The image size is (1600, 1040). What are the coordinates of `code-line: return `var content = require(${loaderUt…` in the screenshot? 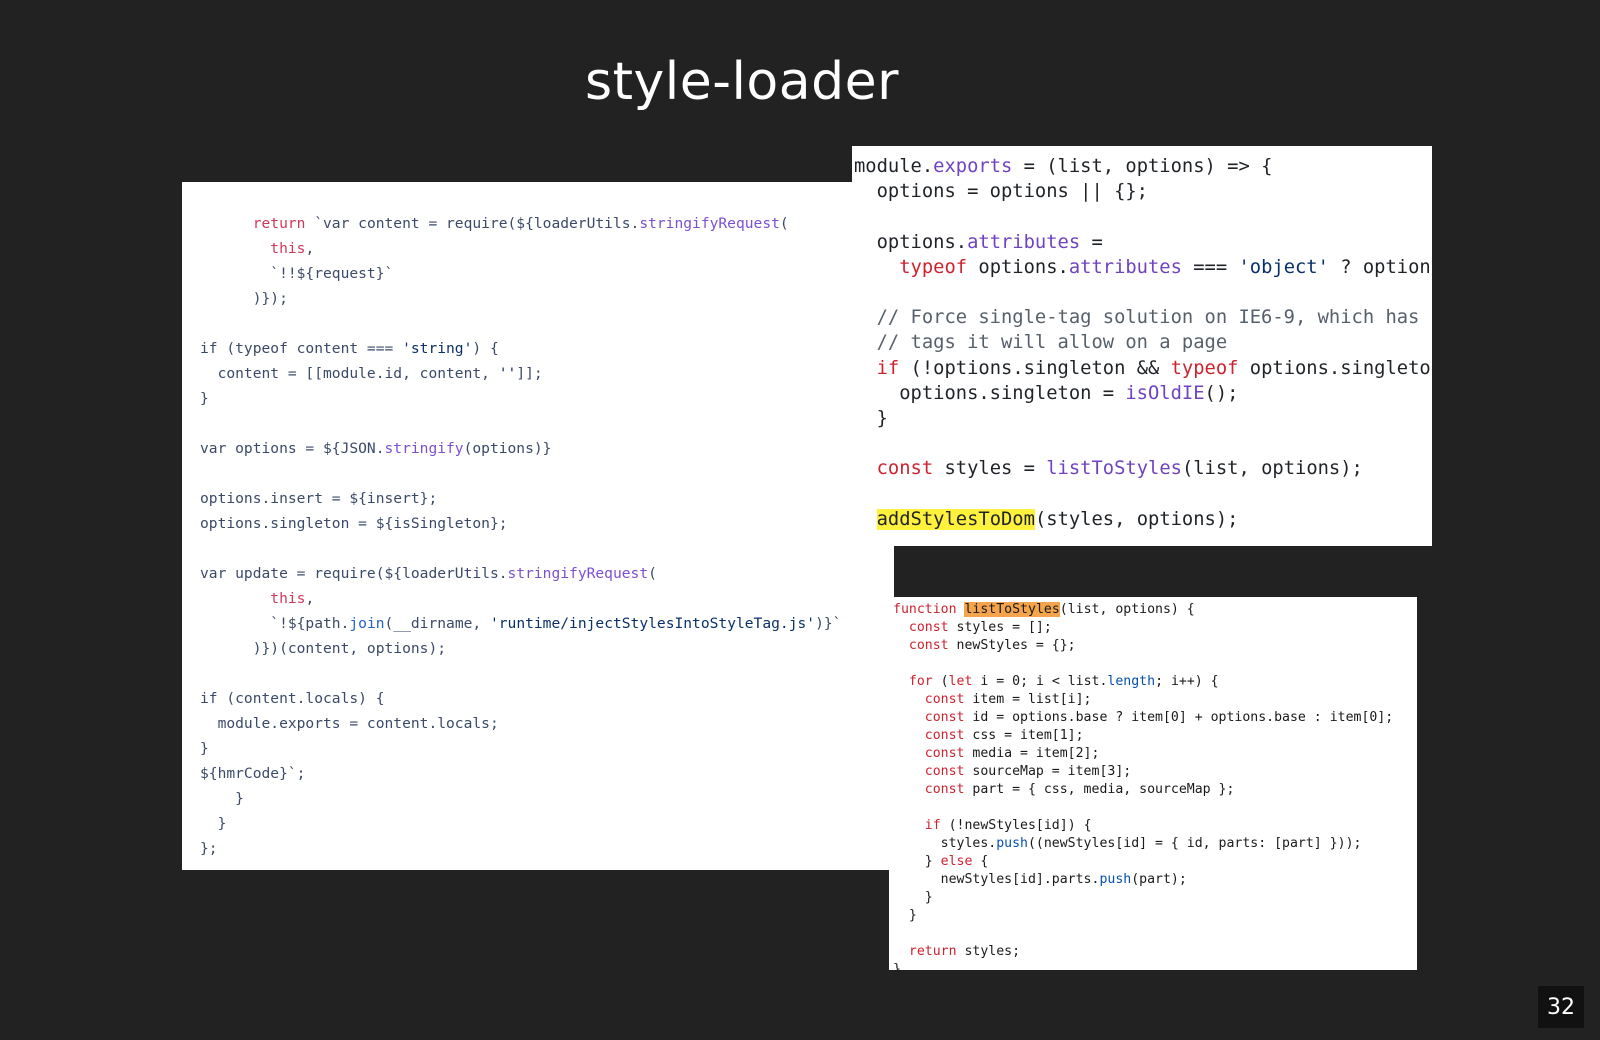 It's located at (520, 223).